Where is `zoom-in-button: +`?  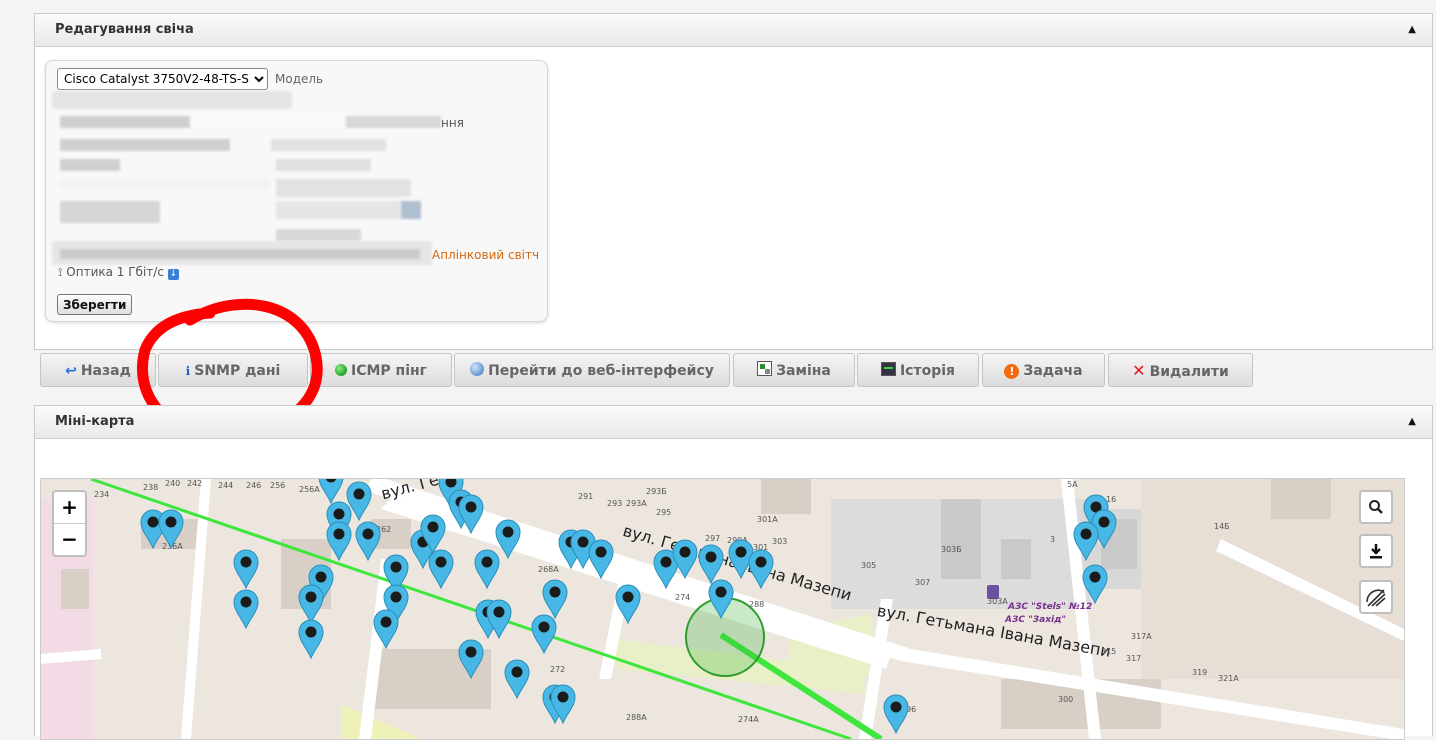 zoom-in-button: + is located at coordinates (69, 507).